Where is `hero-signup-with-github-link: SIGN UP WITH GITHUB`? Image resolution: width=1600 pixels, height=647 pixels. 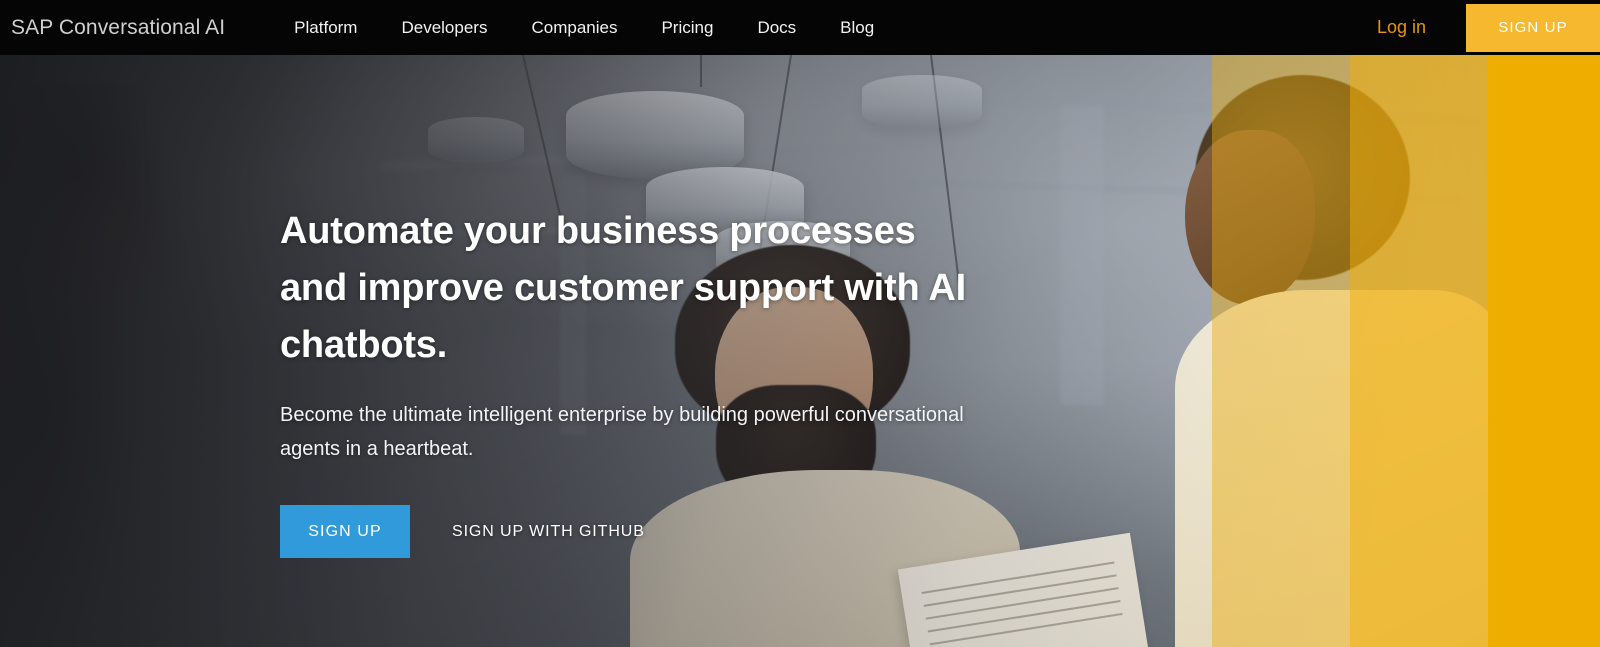
hero-signup-with-github-link: SIGN UP WITH GITHUB is located at coordinates (548, 532).